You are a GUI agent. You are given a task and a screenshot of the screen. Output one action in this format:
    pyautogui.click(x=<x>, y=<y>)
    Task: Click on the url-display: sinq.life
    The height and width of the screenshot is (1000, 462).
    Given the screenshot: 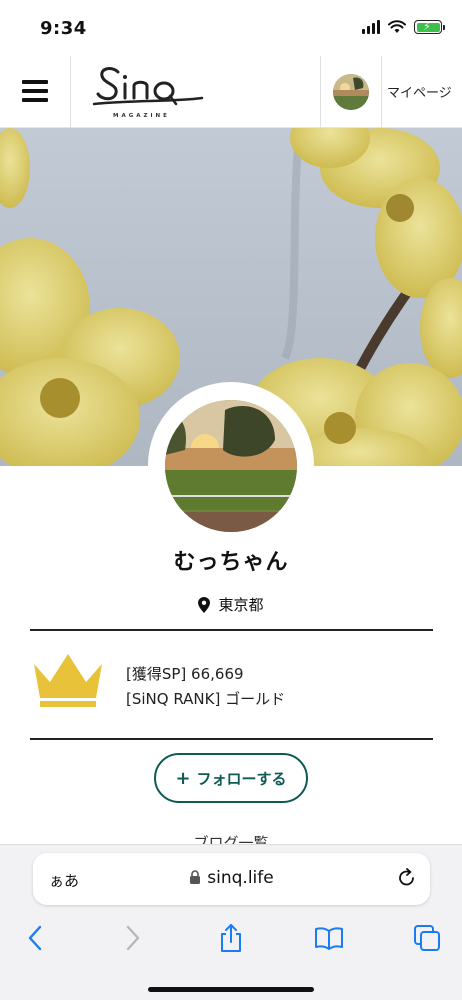 What is the action you would take?
    pyautogui.click(x=231, y=878)
    